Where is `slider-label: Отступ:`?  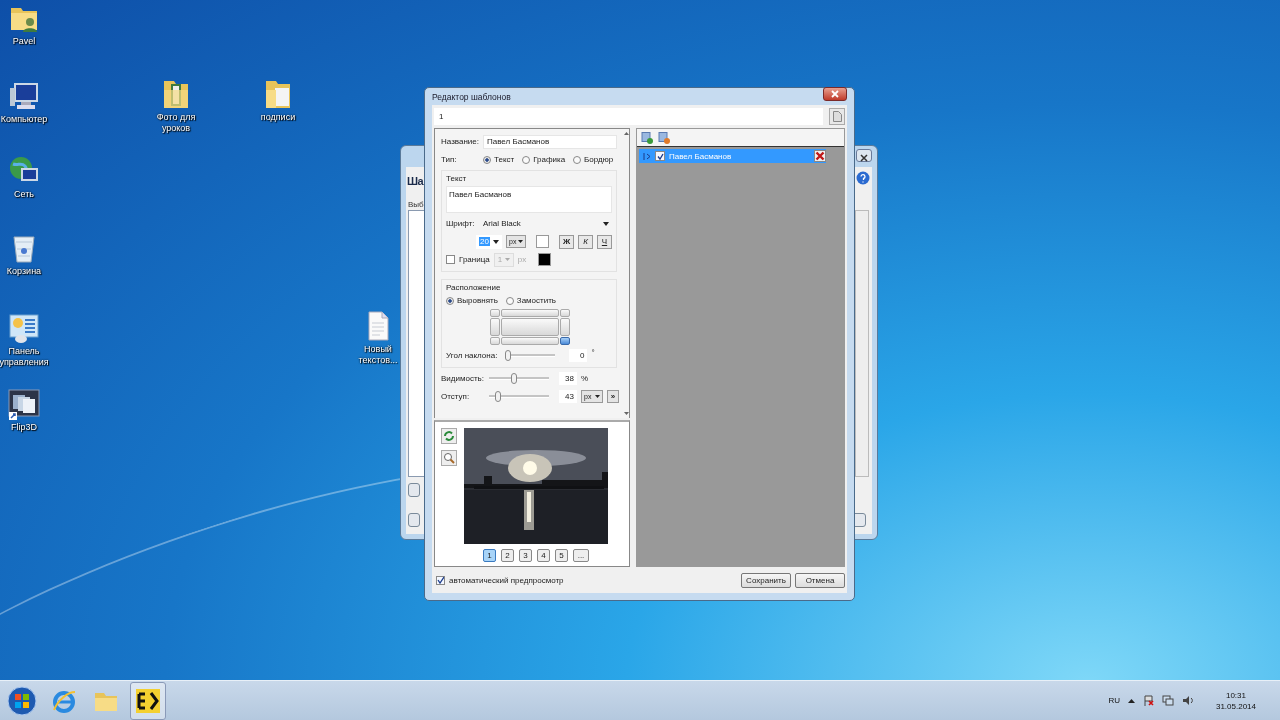 slider-label: Отступ: is located at coordinates (456, 396).